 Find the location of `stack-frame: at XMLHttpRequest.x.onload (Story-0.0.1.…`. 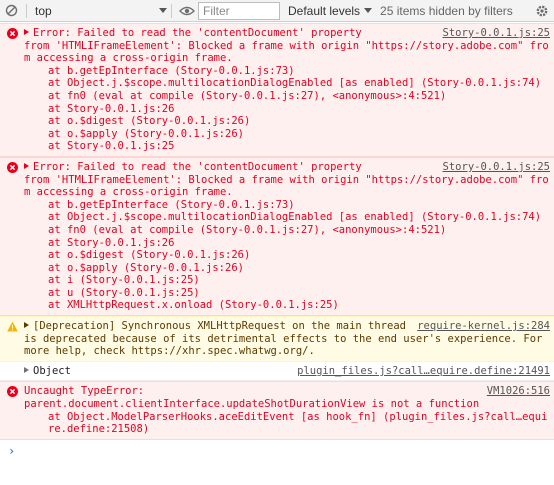

stack-frame: at XMLHttpRequest.x.onload (Story-0.0.1.… is located at coordinates (287, 305).